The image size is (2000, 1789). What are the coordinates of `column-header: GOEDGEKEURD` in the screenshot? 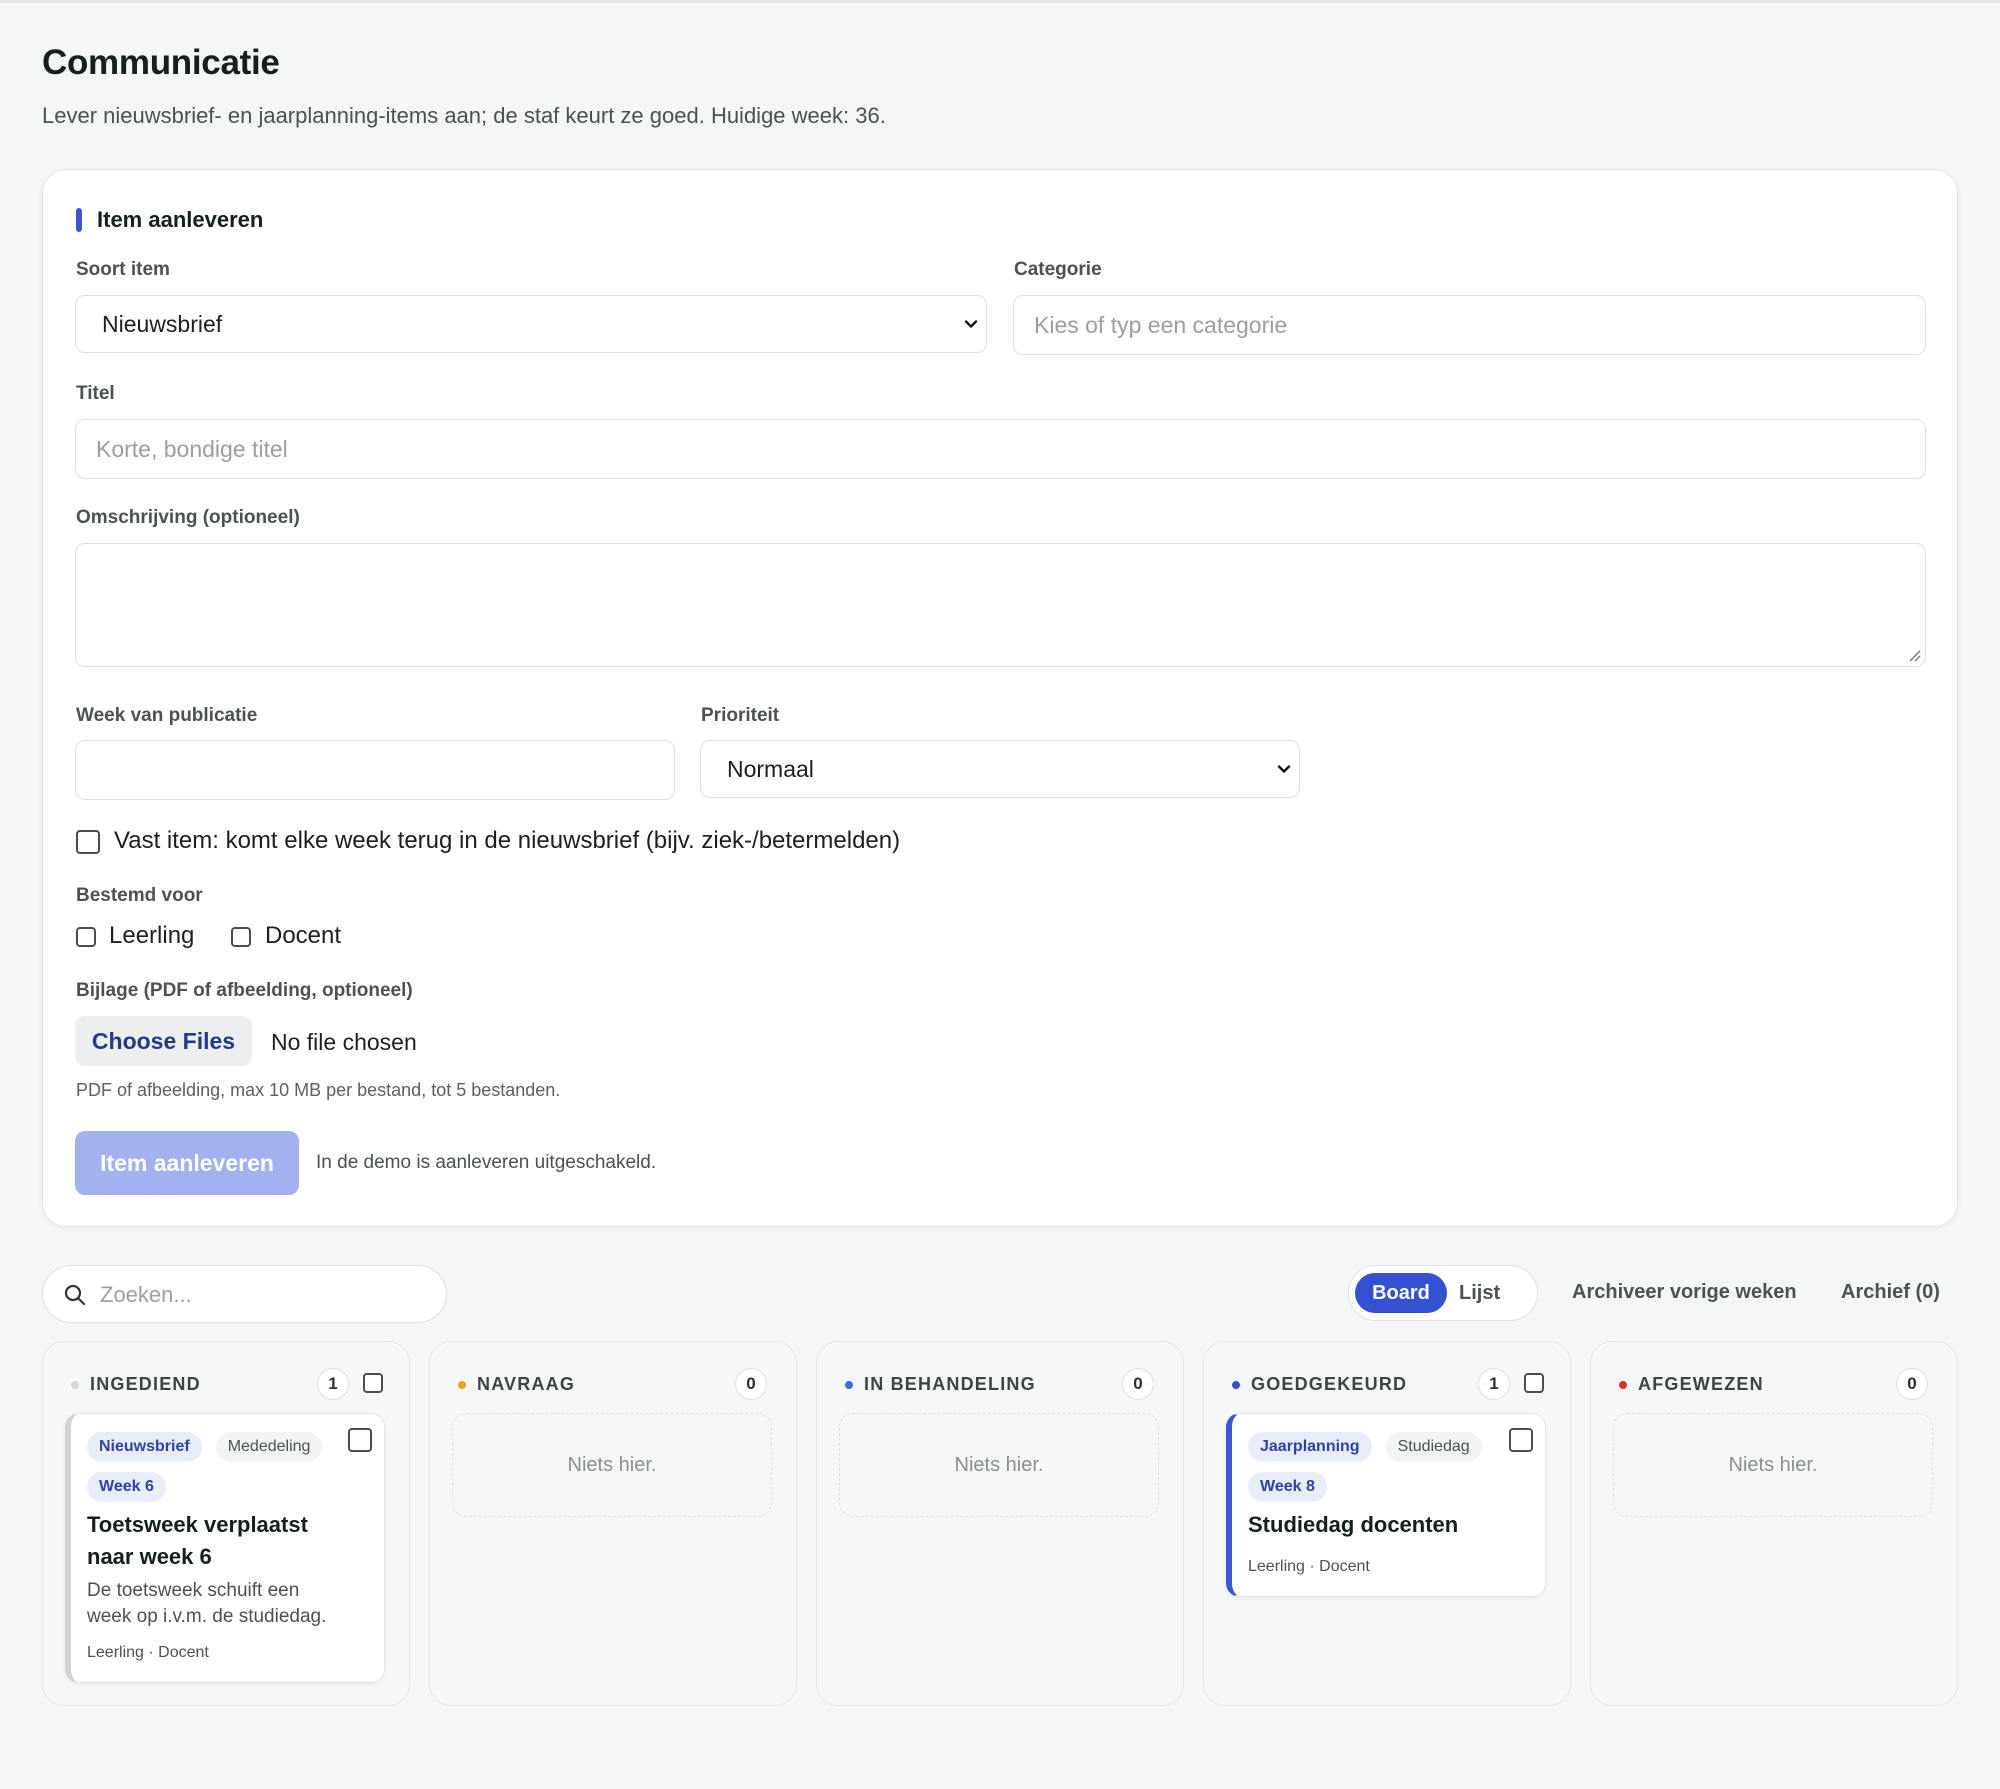 It's located at (1319, 1384).